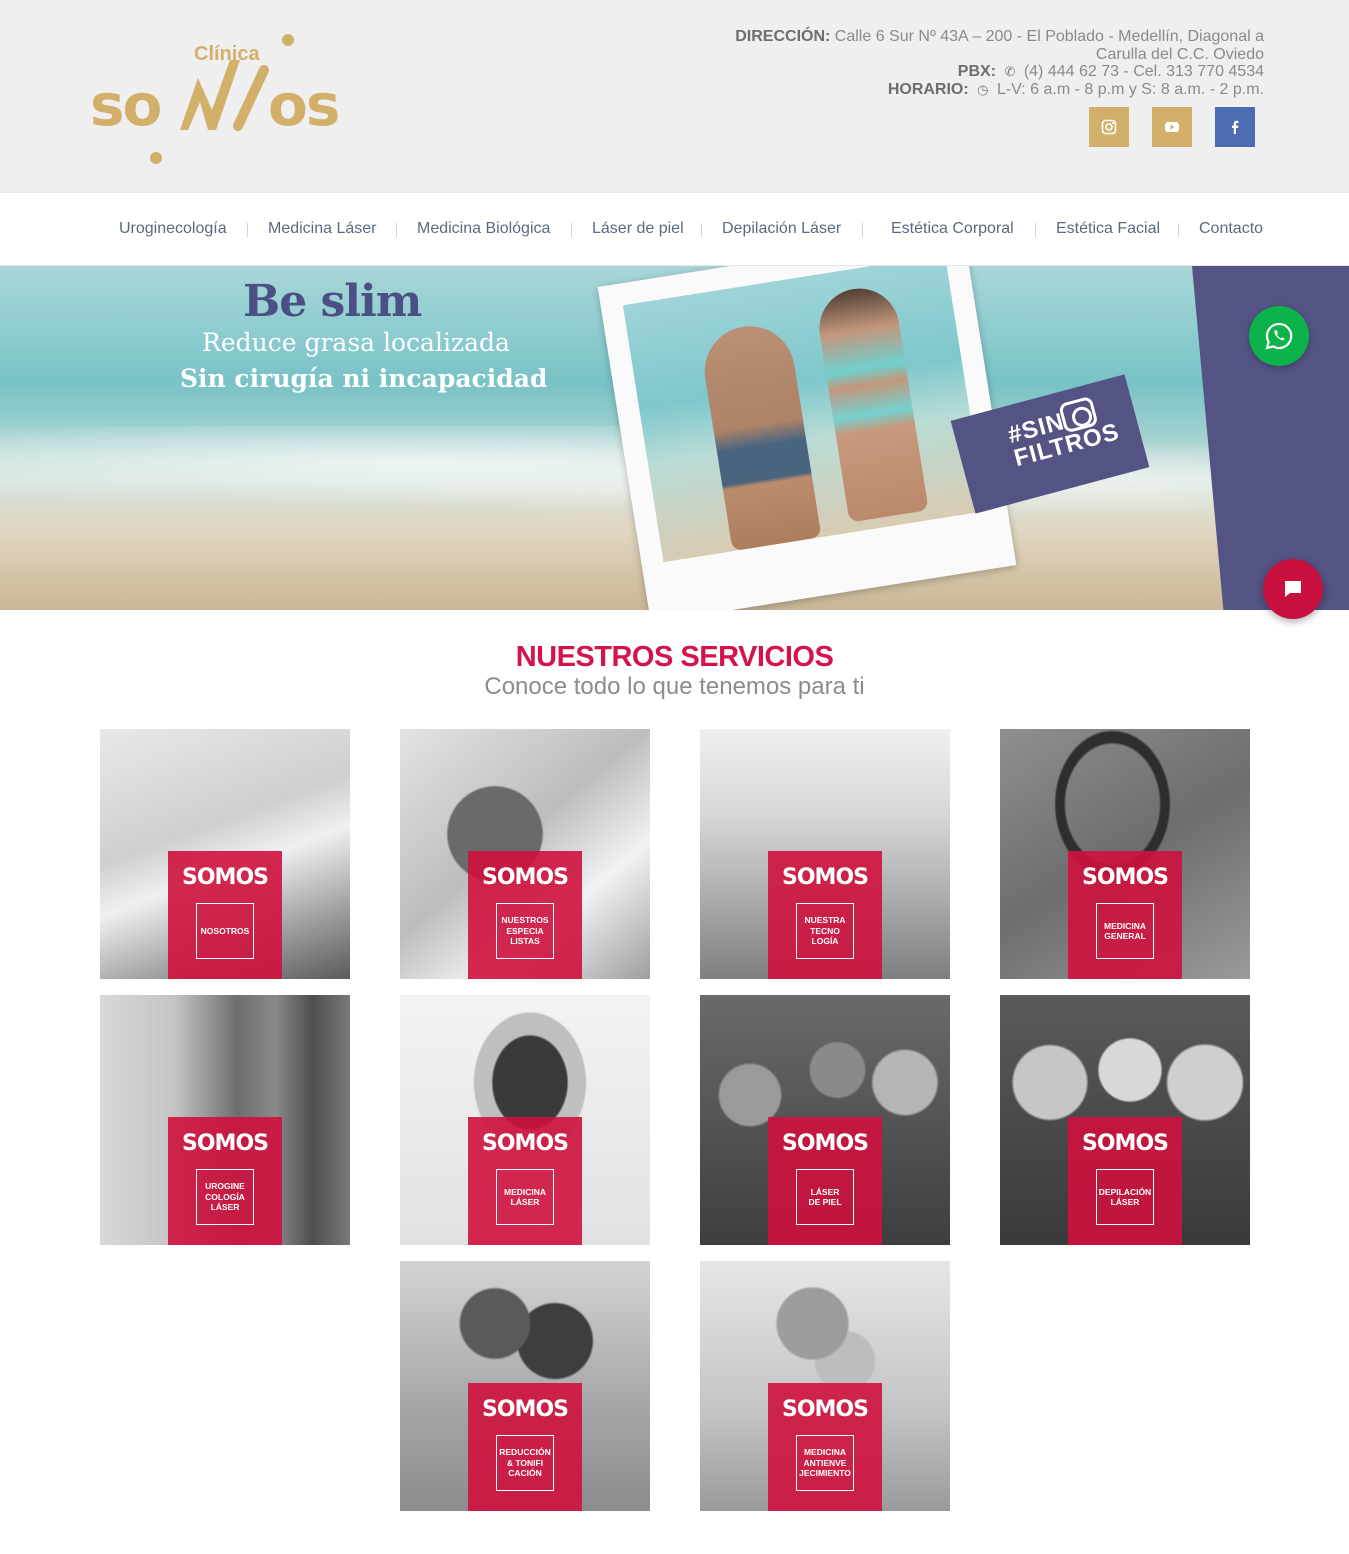 The width and height of the screenshot is (1349, 1554). Describe the element at coordinates (125, 105) in the screenshot. I see `svg-text: so` at that location.